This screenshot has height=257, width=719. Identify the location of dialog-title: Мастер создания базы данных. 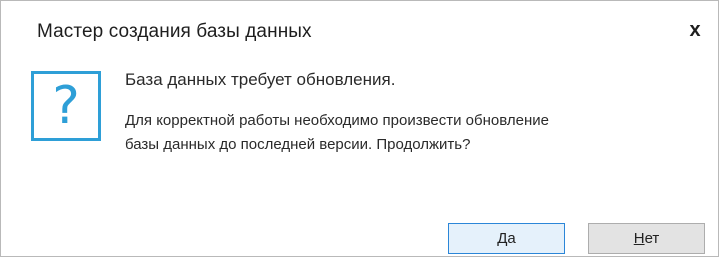
(174, 31).